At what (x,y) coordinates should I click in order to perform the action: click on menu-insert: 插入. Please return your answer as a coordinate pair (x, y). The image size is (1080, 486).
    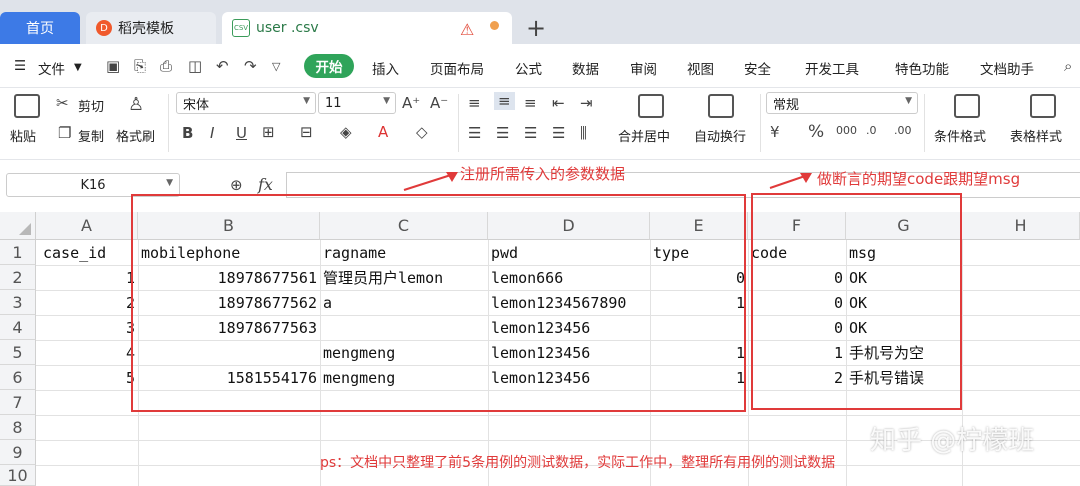
    Looking at the image, I should click on (385, 68).